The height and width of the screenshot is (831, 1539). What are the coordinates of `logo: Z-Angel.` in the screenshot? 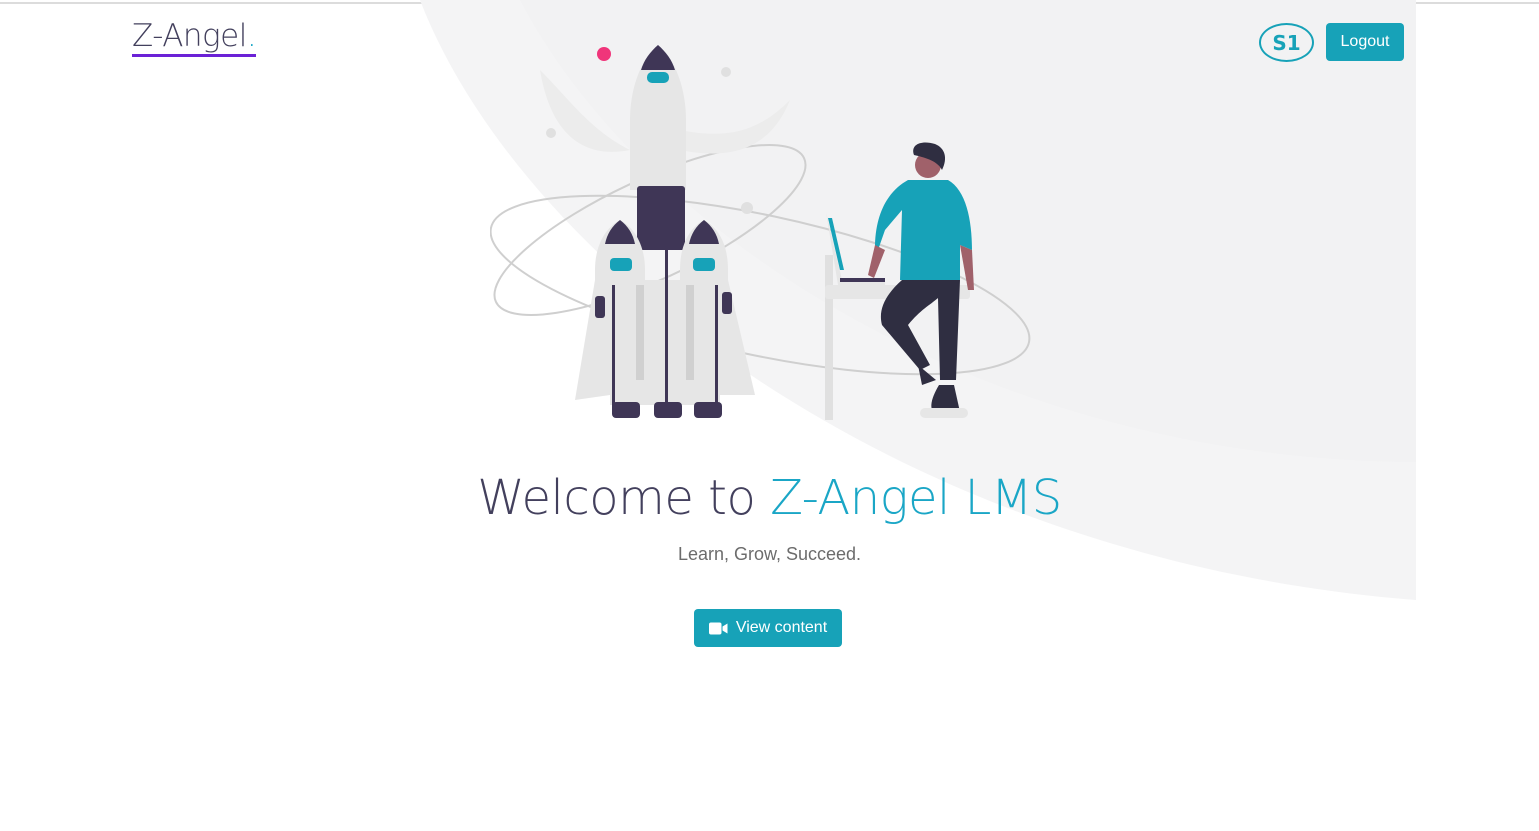 It's located at (194, 37).